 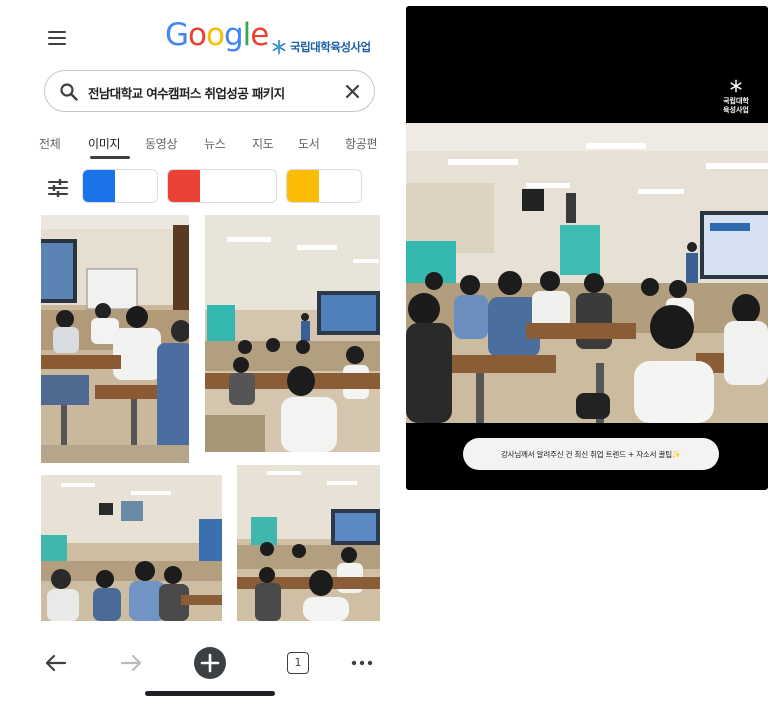 I want to click on tab-books: 도서, so click(x=309, y=143).